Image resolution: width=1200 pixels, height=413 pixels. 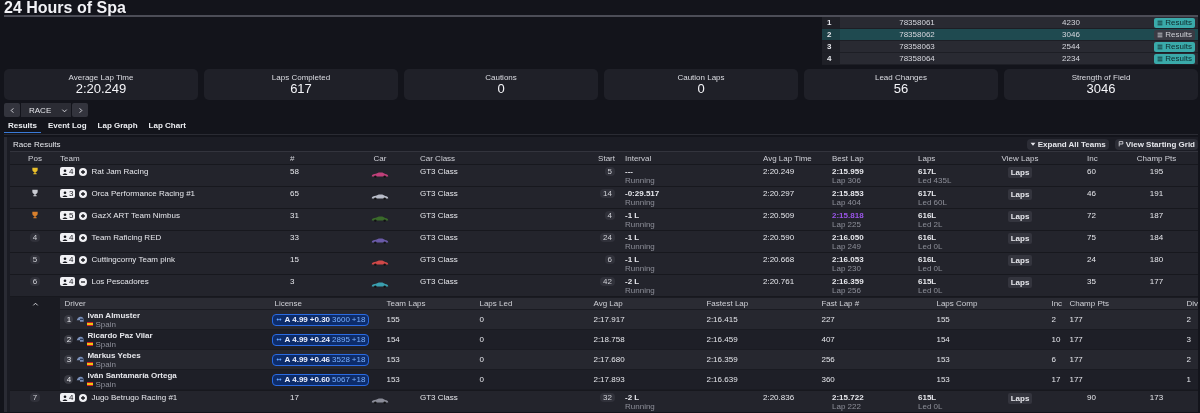 I want to click on tab: Results, so click(x=22, y=126).